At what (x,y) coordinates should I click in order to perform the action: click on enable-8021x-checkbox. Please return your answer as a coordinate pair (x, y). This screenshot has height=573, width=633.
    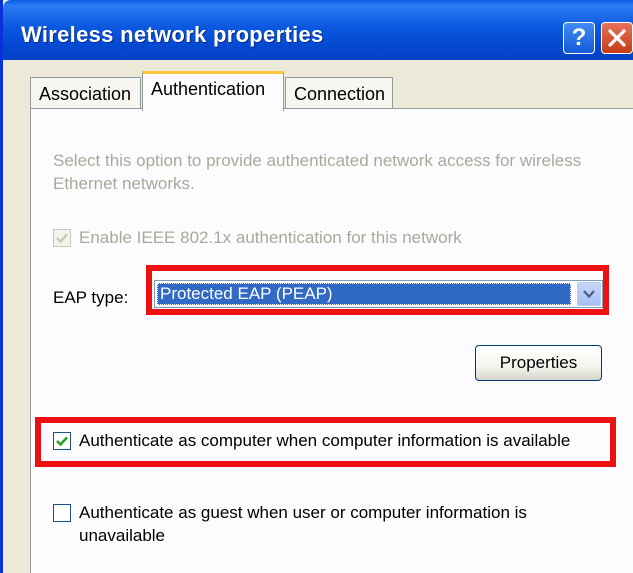
    Looking at the image, I should click on (62, 238).